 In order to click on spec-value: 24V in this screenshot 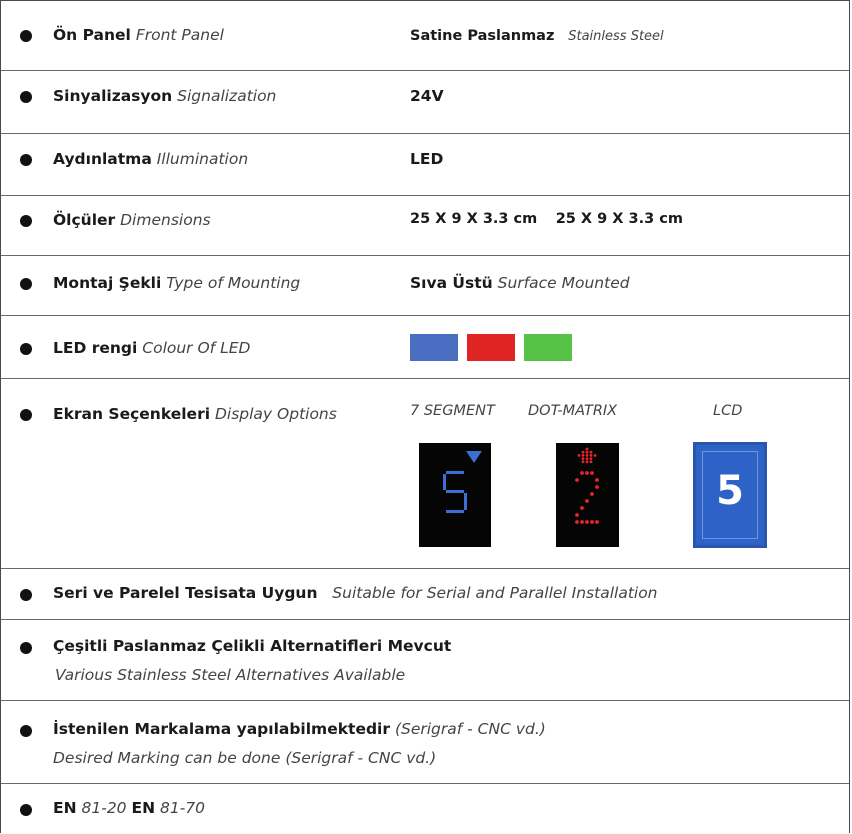, I will do `click(427, 96)`.